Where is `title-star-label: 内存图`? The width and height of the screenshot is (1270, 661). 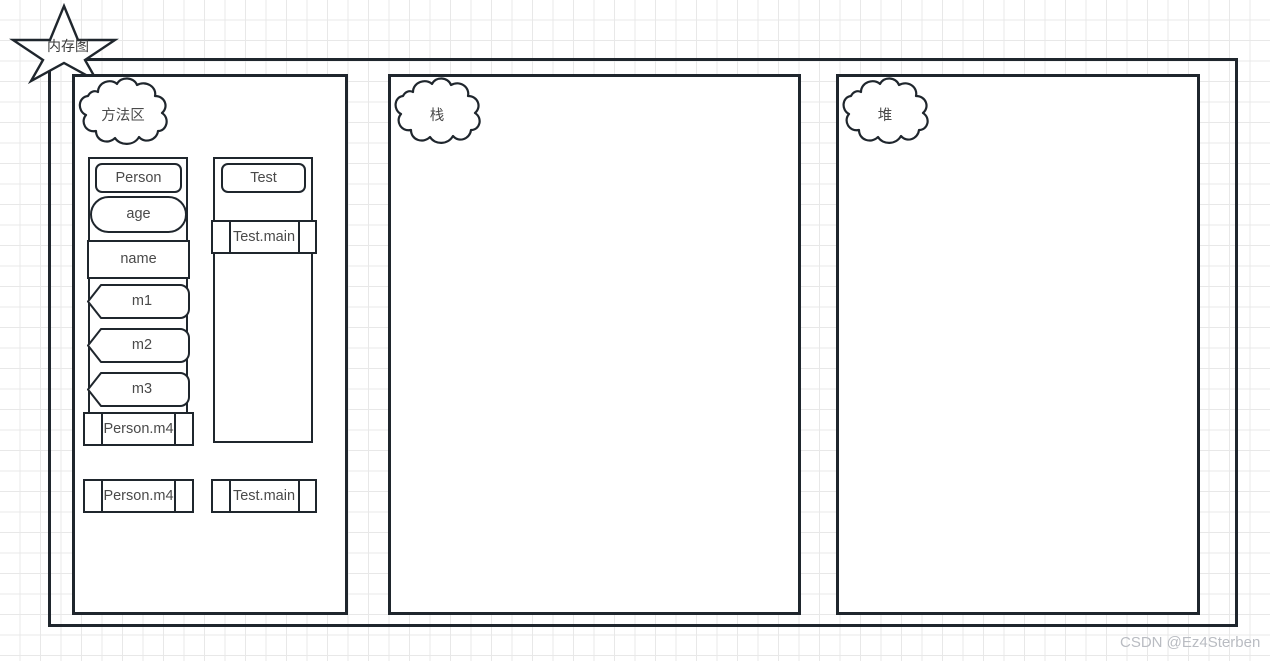 title-star-label: 内存图 is located at coordinates (68, 46).